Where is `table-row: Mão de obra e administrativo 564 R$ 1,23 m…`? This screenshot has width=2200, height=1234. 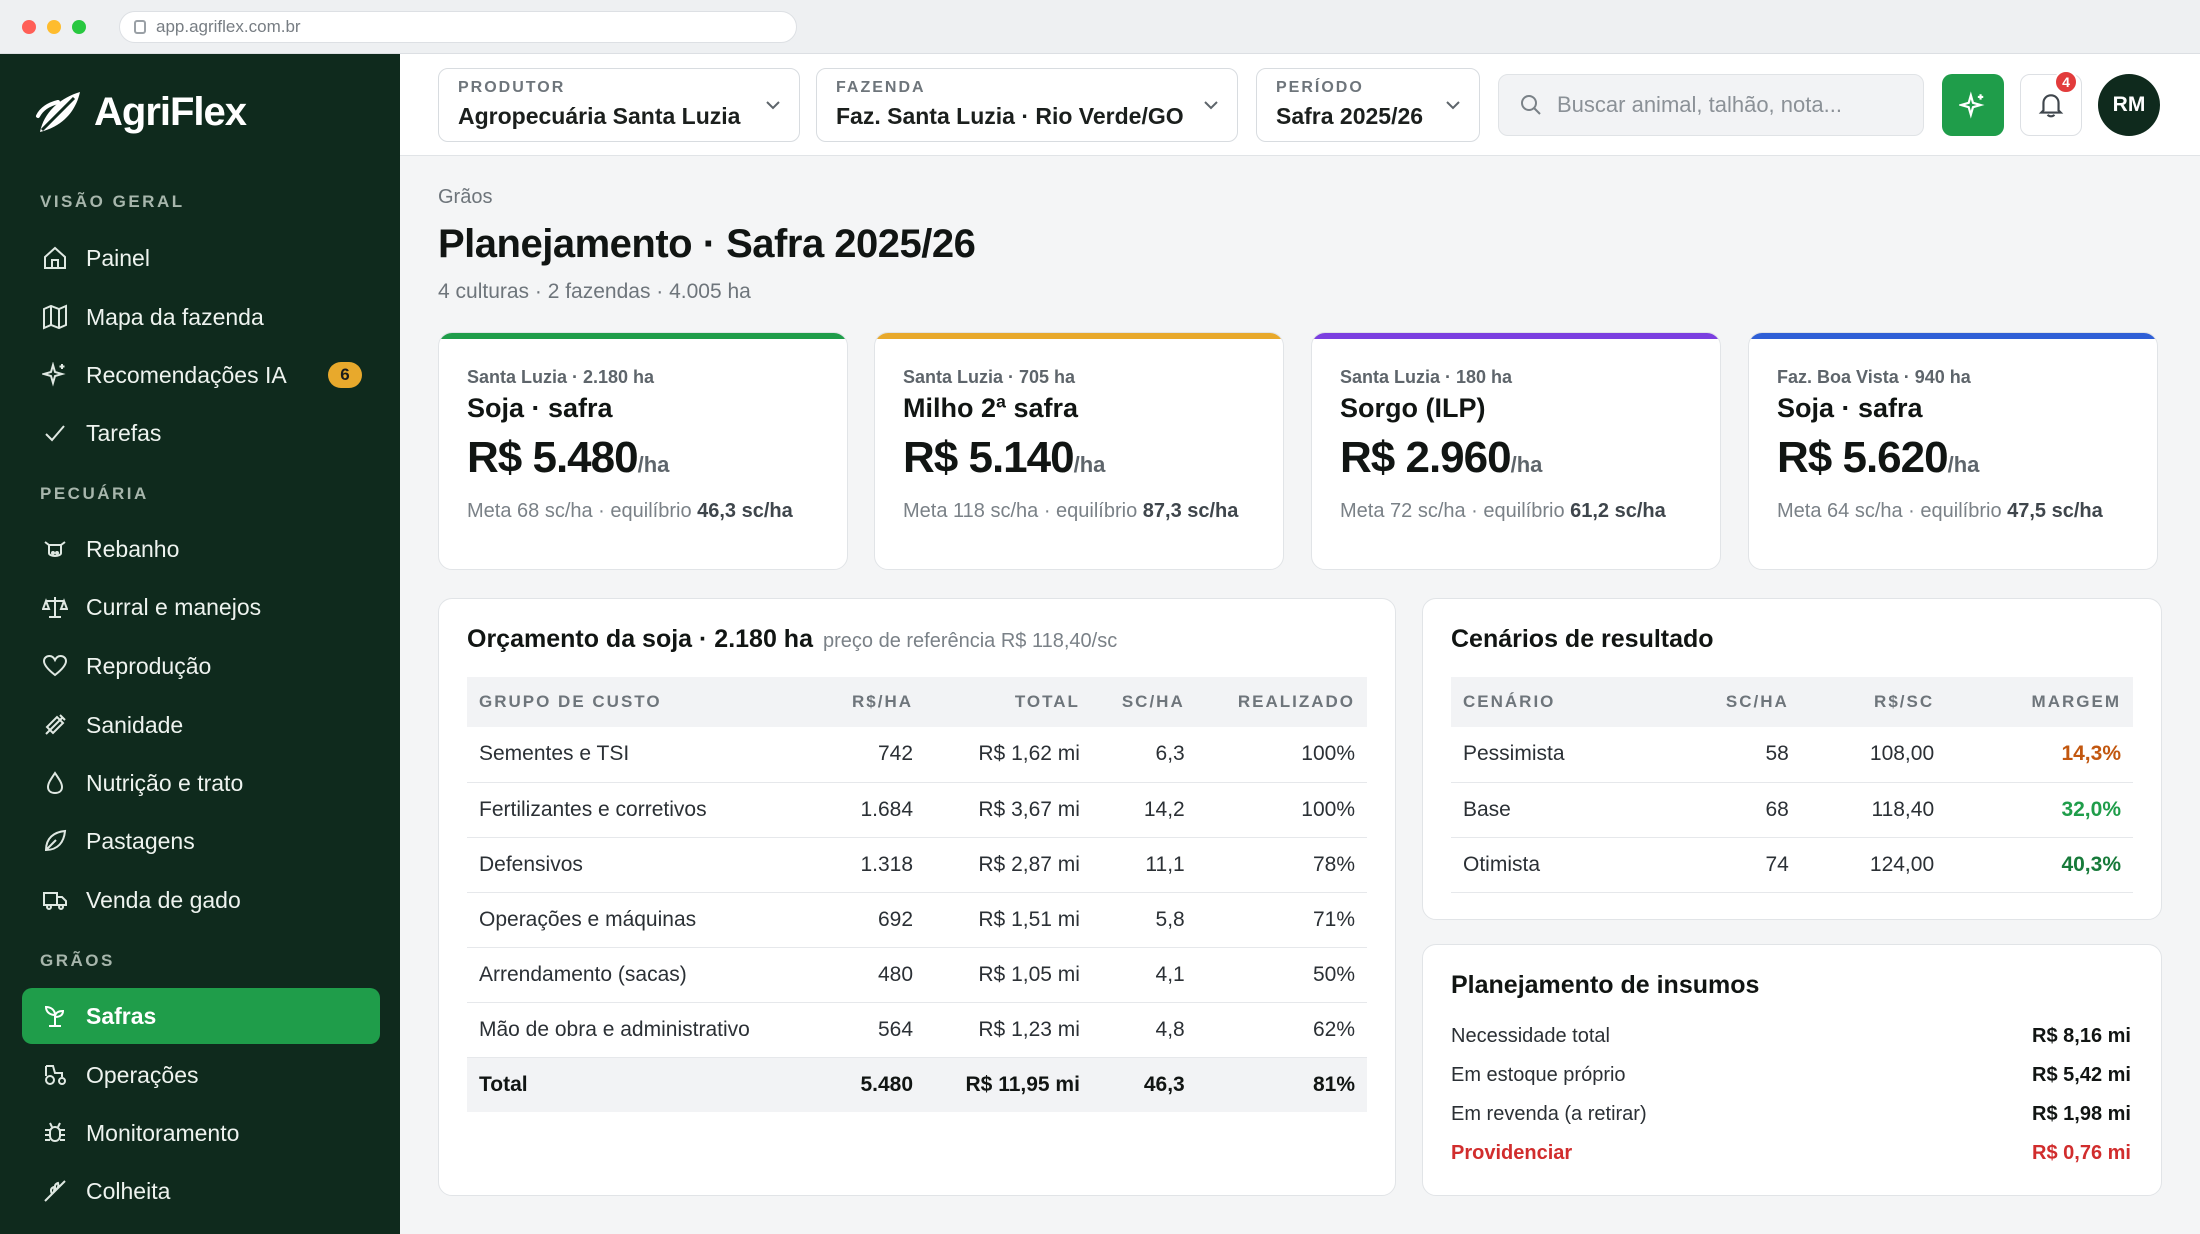
table-row: Mão de obra e administrativo 564 R$ 1,23 m… is located at coordinates (917, 1030).